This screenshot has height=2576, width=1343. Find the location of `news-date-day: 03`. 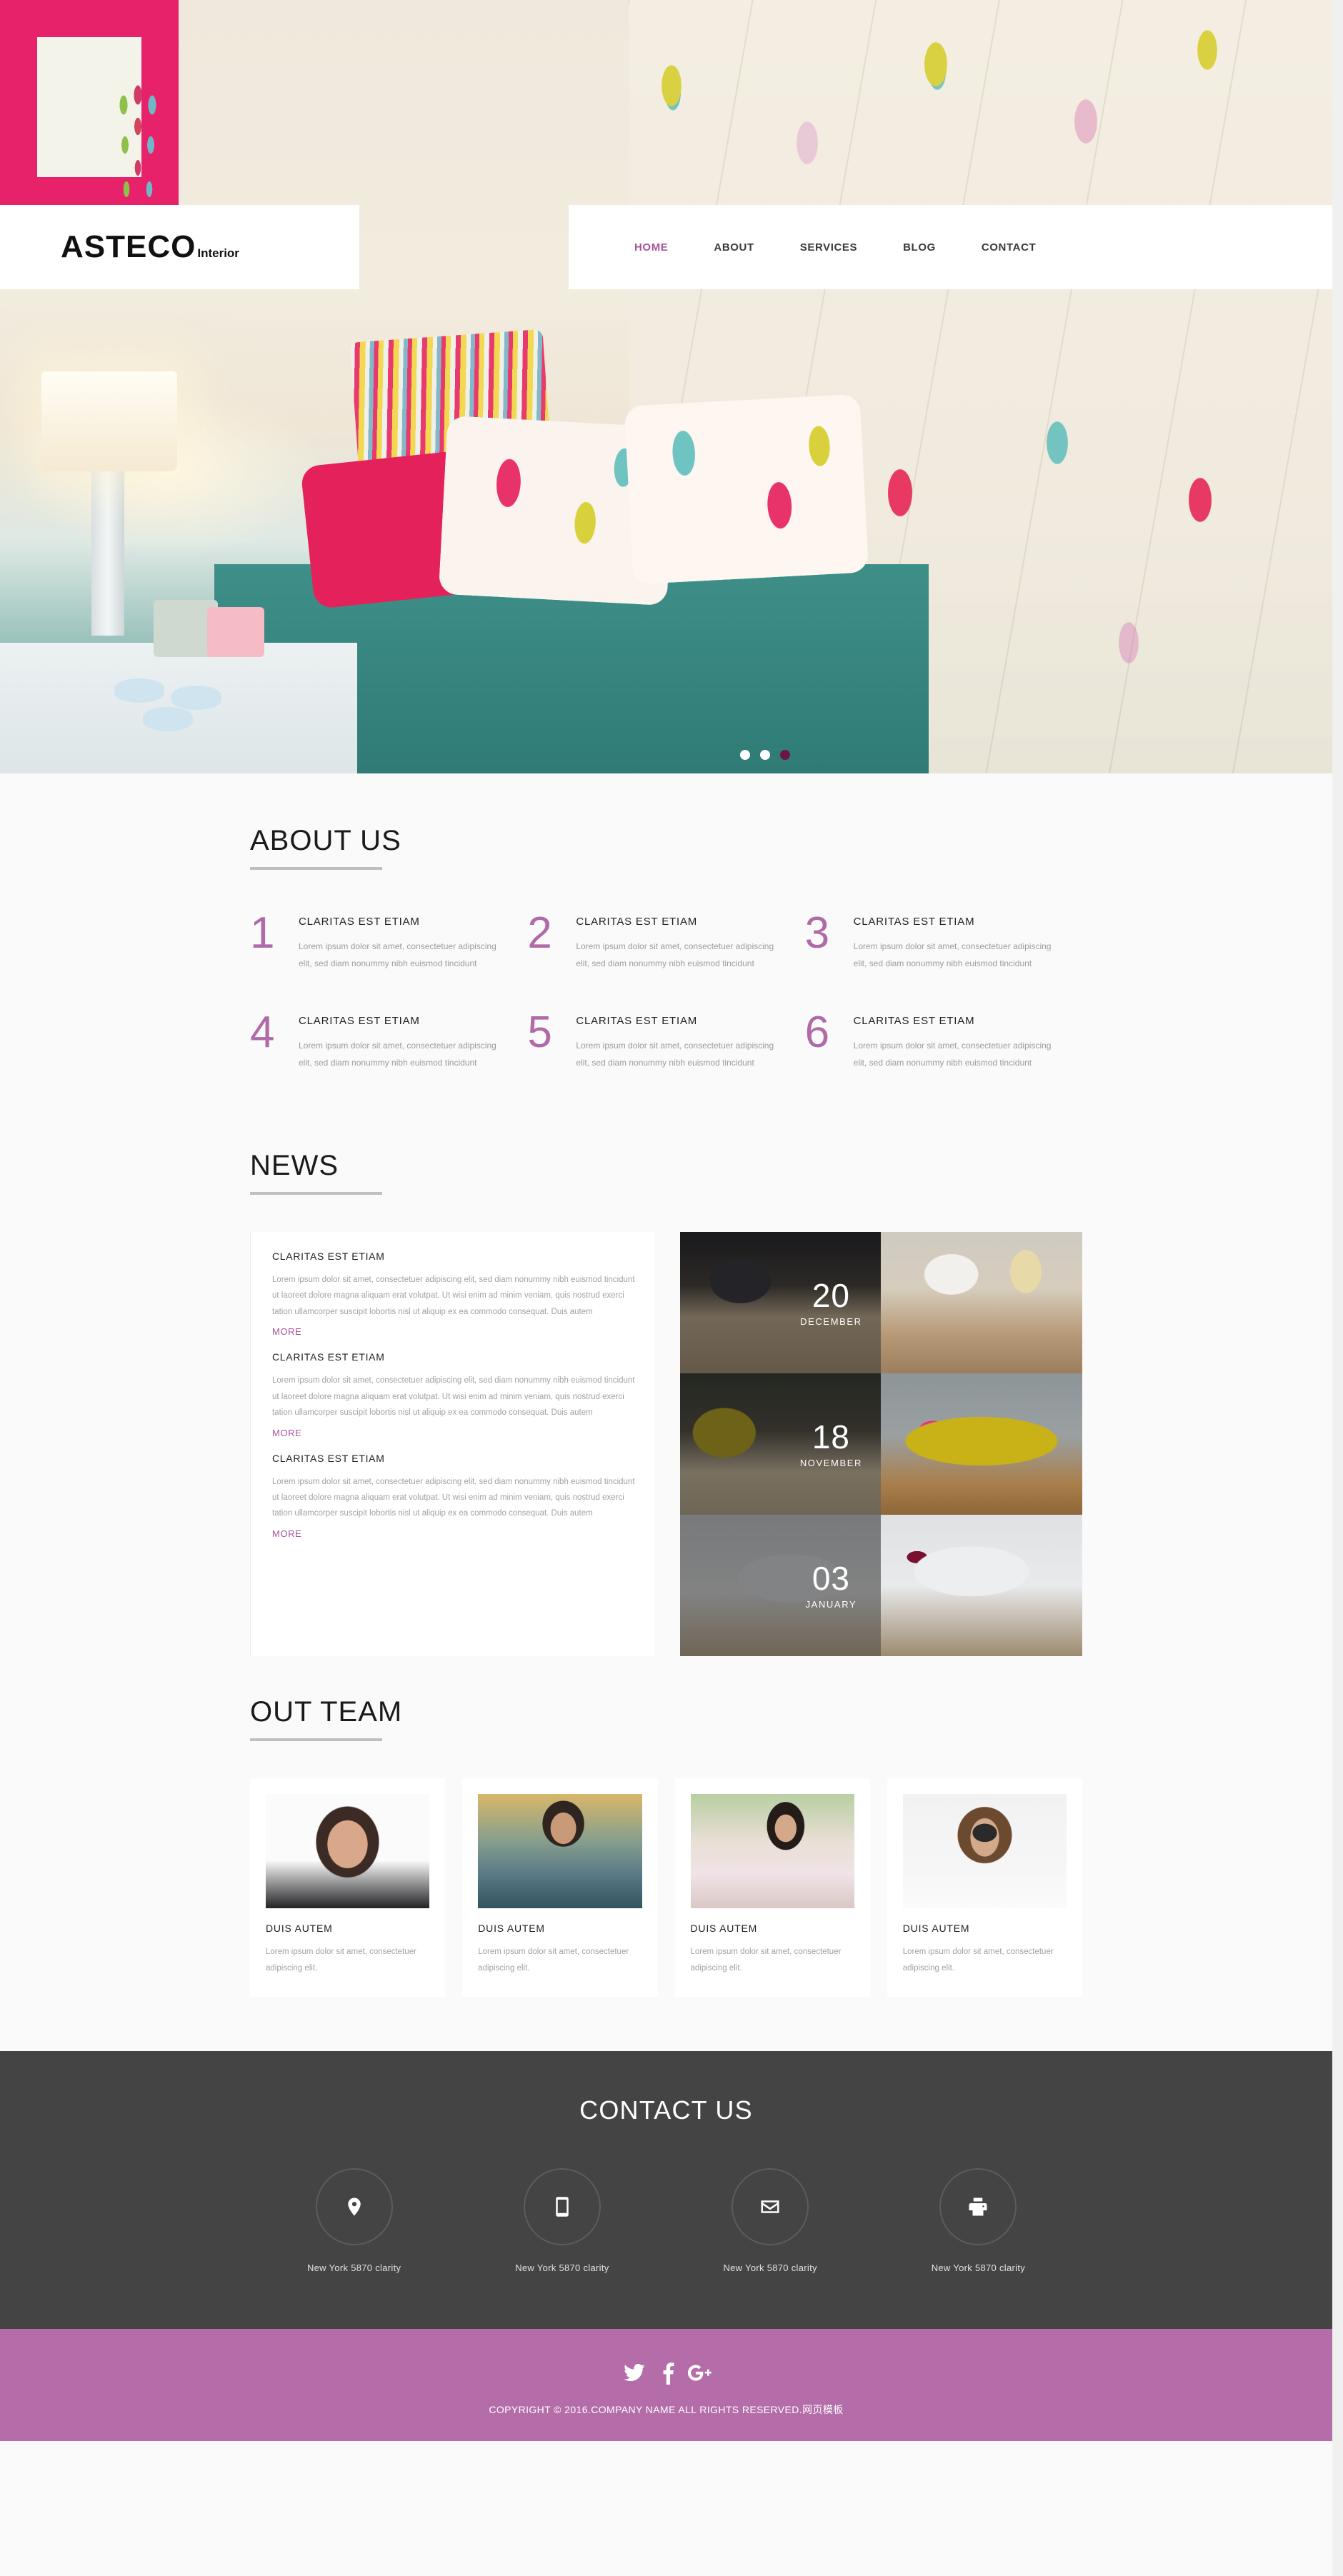

news-date-day: 03 is located at coordinates (831, 1578).